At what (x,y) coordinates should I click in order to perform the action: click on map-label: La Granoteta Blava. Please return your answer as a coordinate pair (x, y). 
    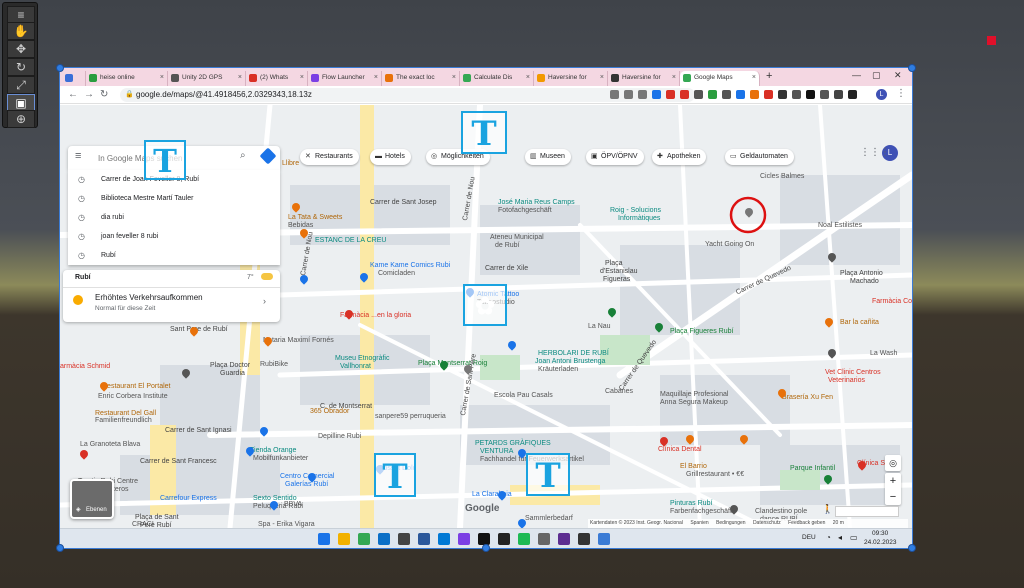
    Looking at the image, I should click on (110, 444).